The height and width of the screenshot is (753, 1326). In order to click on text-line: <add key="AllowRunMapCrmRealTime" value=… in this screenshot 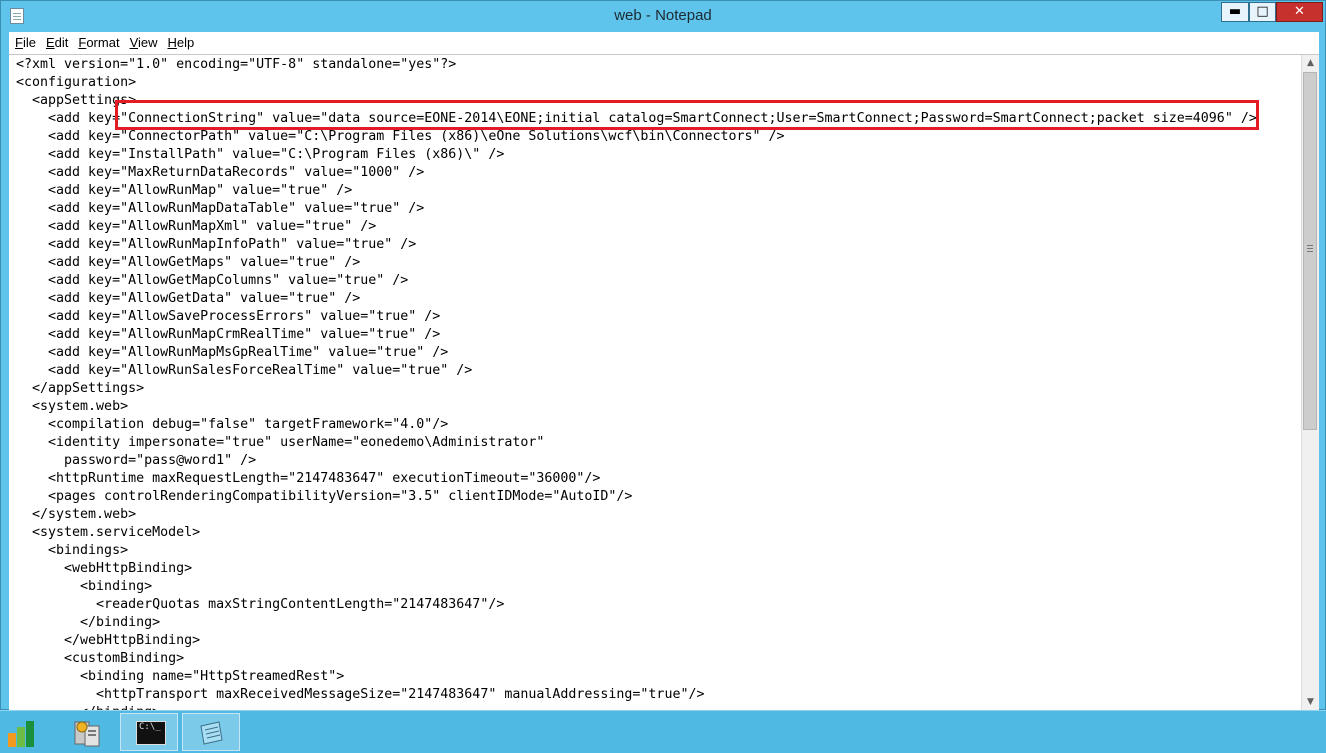, I will do `click(636, 335)`.